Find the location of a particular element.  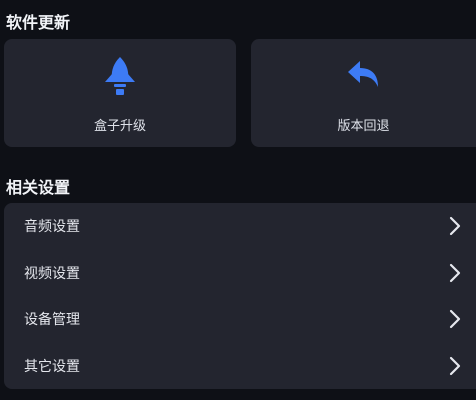

version-rollback-label: 版本回退 is located at coordinates (363, 126).